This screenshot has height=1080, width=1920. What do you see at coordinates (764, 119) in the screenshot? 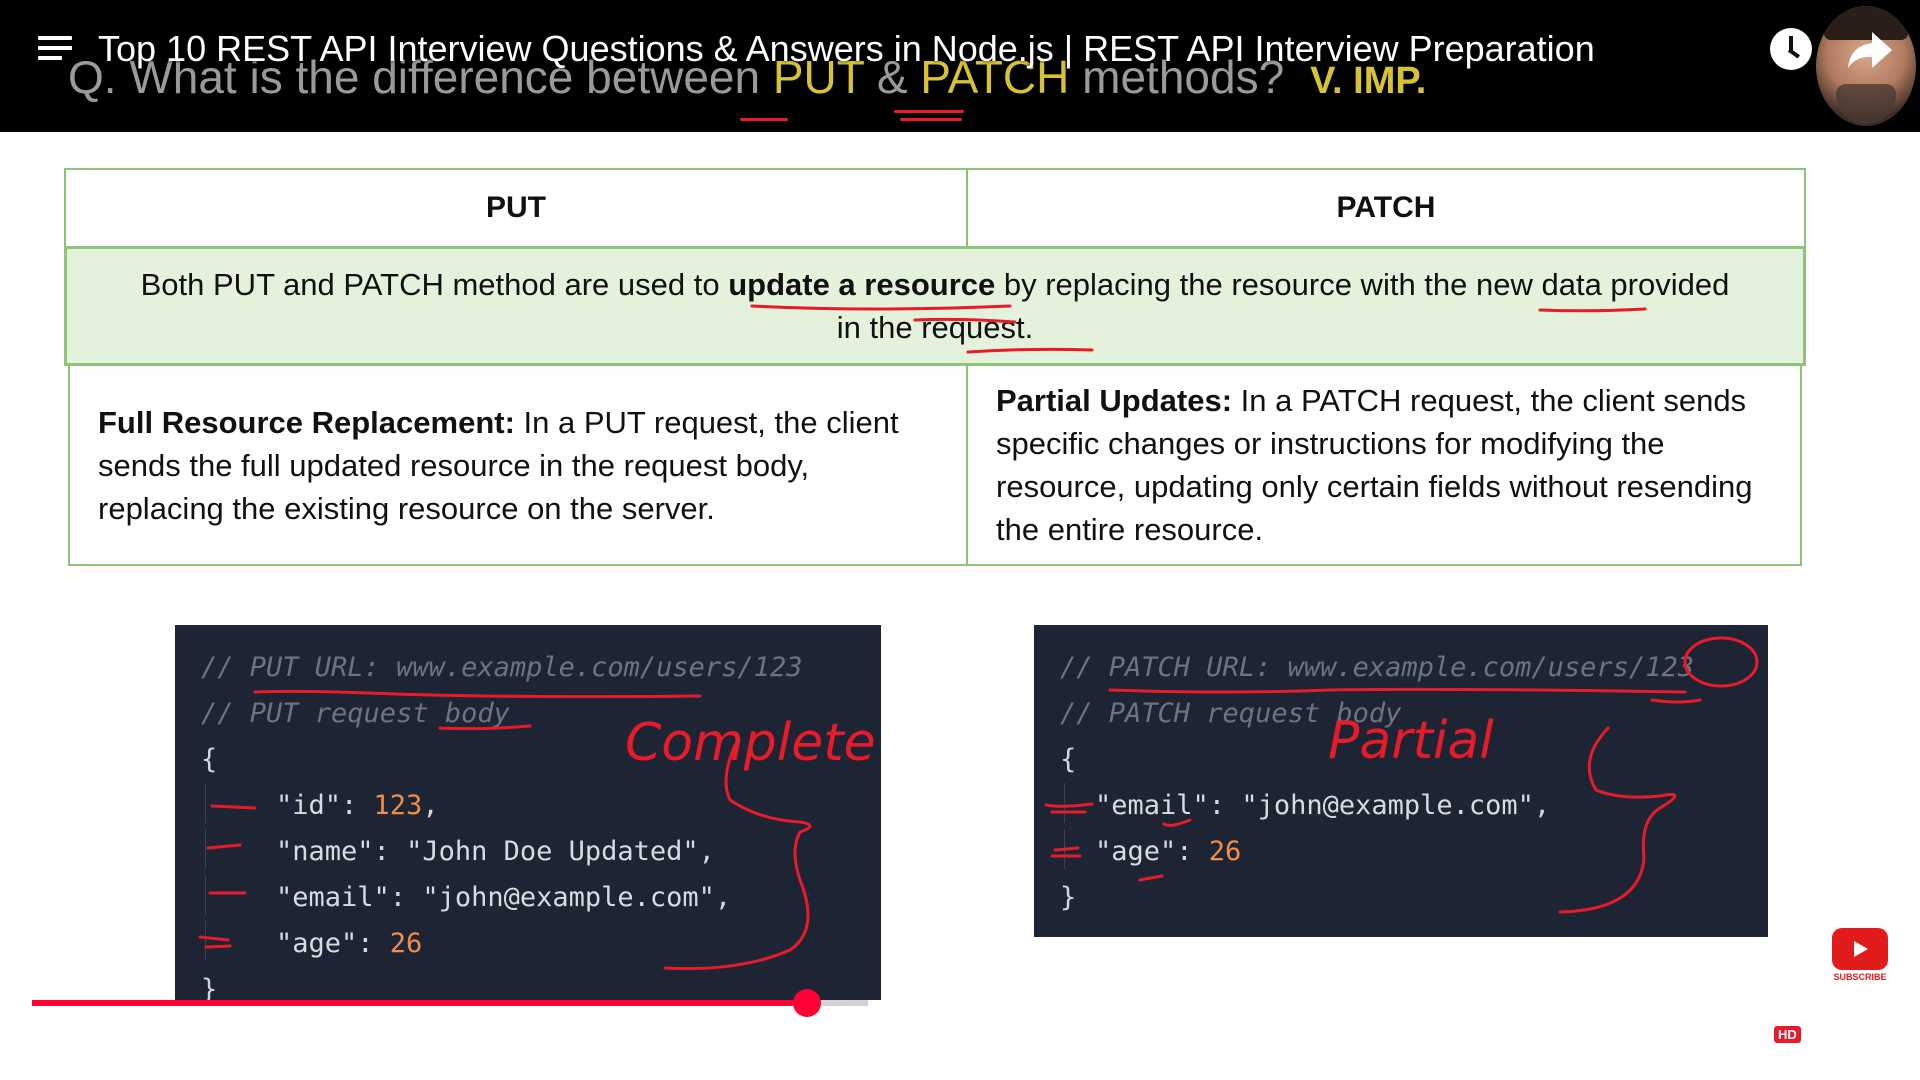
I see `ink-underline-put` at bounding box center [764, 119].